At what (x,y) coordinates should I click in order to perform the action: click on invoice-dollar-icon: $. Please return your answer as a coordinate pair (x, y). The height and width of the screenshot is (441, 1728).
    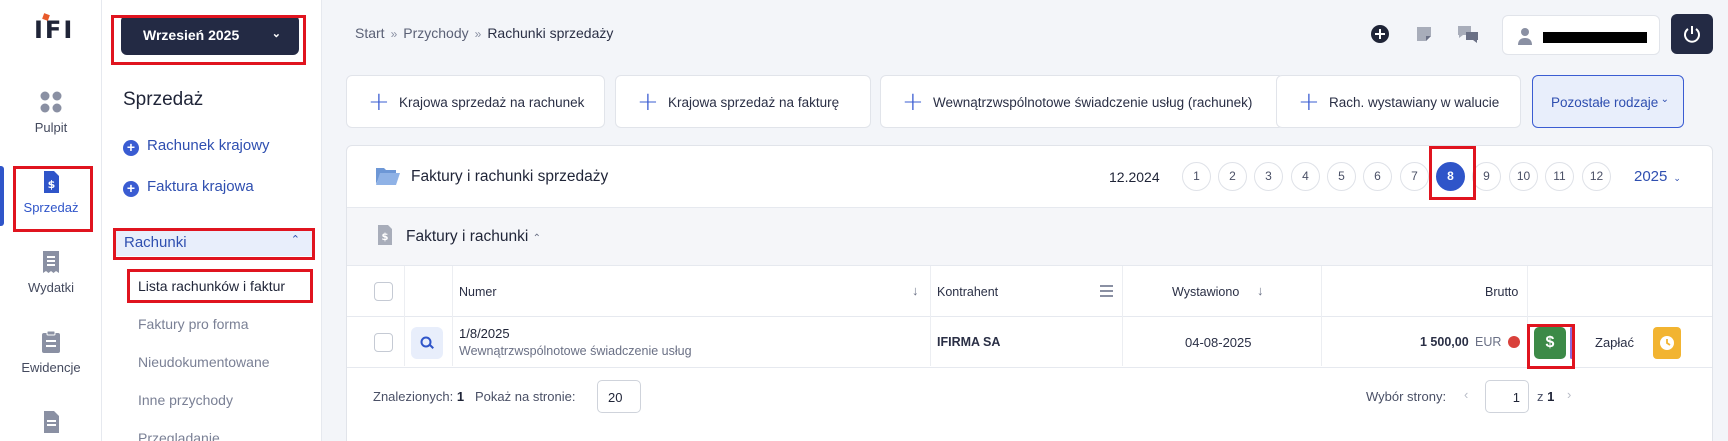
    Looking at the image, I should click on (51, 182).